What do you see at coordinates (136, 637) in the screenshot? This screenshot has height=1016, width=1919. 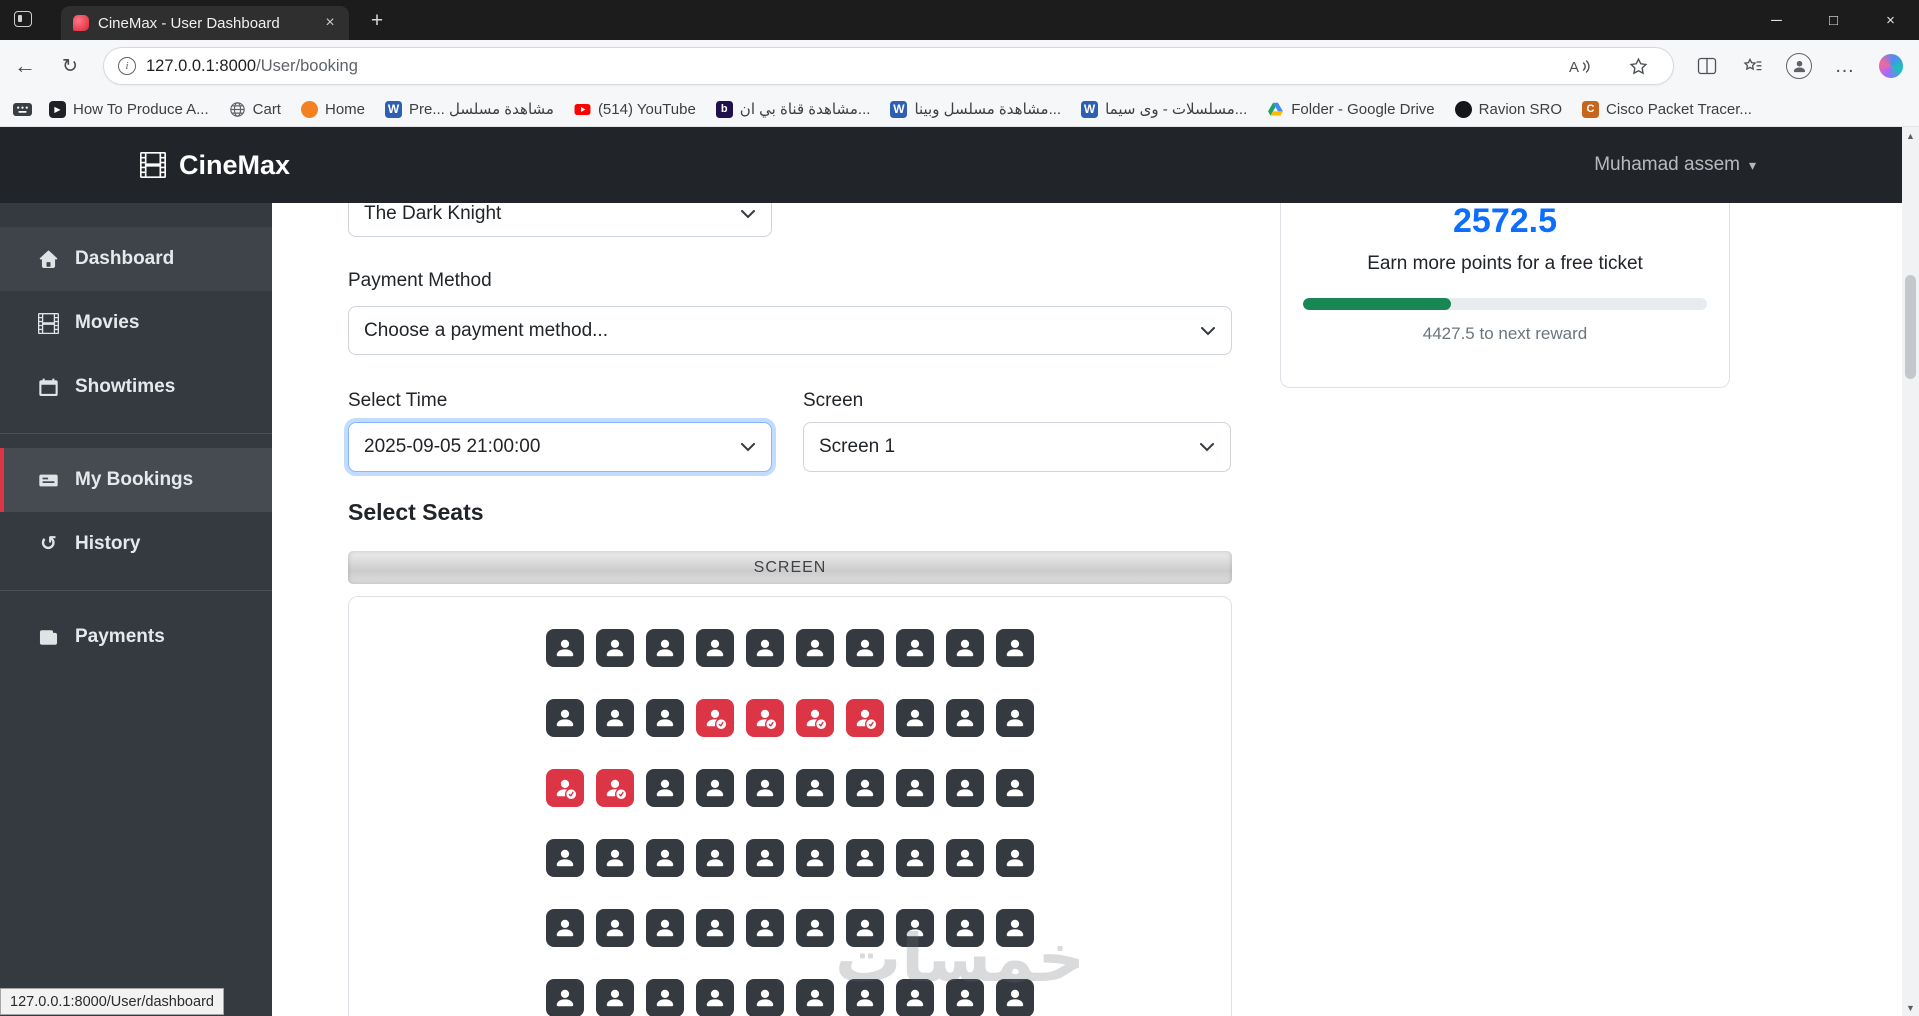 I see `sidebar-item-payments: Payments` at bounding box center [136, 637].